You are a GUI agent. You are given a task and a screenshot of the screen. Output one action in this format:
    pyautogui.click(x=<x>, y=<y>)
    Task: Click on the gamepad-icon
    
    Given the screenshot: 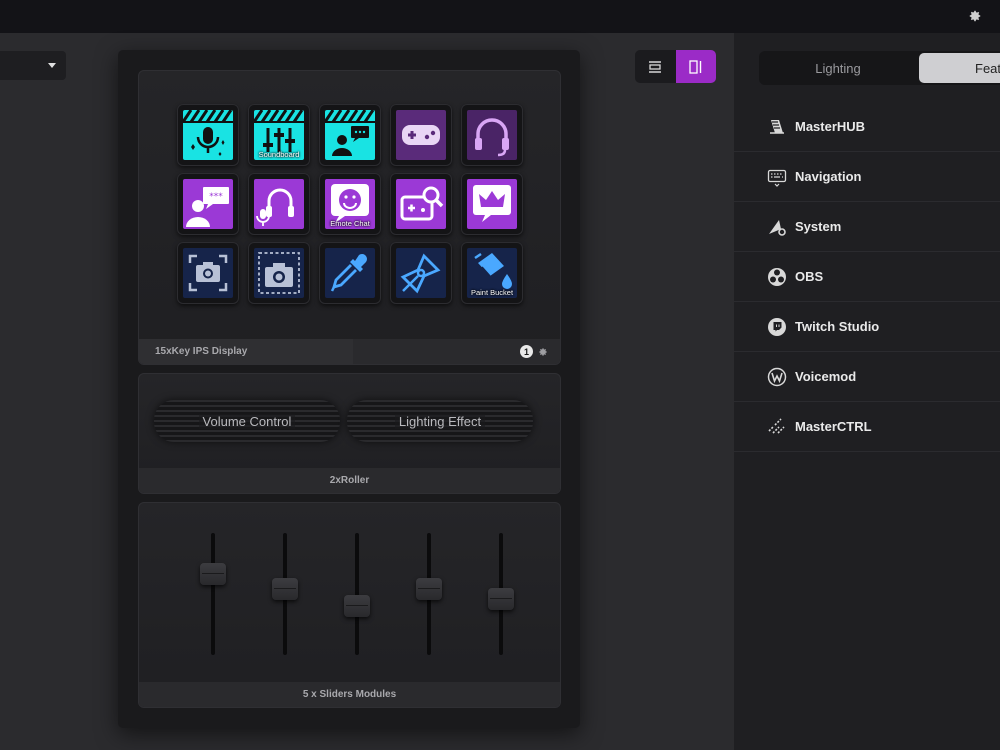 What is the action you would take?
    pyautogui.click(x=421, y=135)
    